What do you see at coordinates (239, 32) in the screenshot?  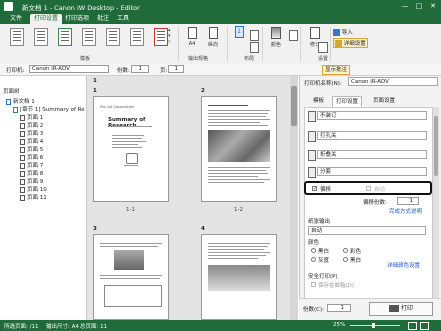 I see `layout-button: 1` at bounding box center [239, 32].